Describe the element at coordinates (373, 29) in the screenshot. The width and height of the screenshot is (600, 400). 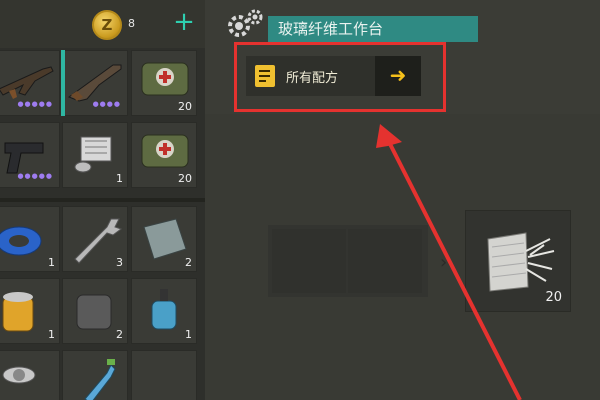
I see `workbench-title: 玻璃纤维工作台` at that location.